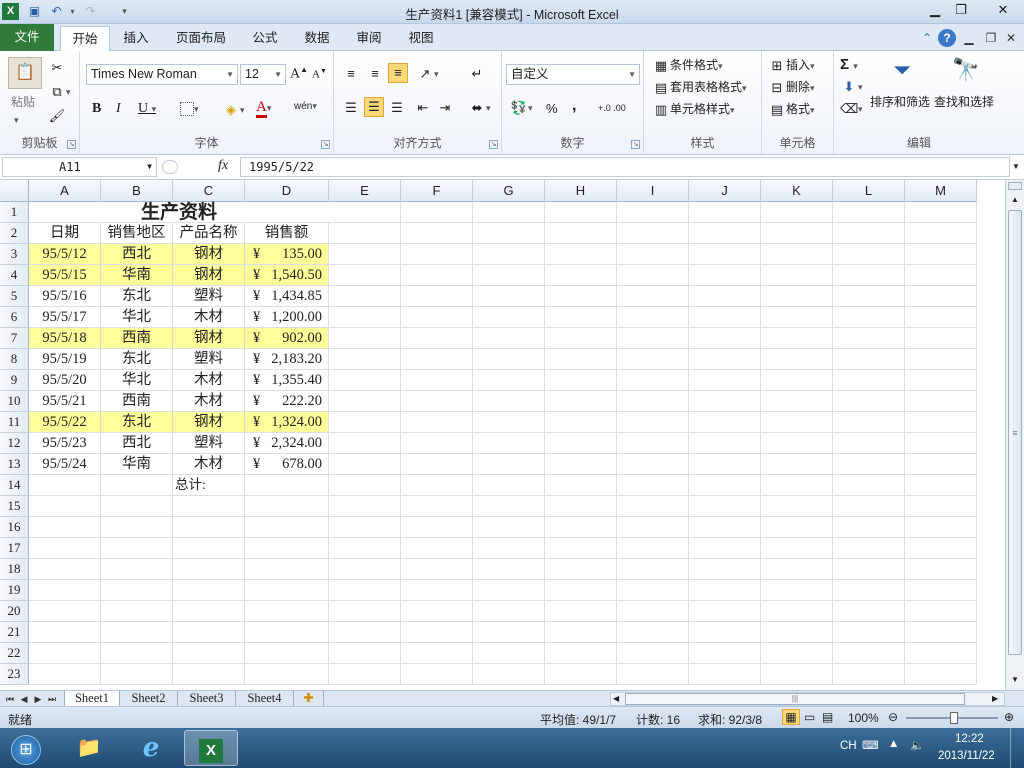  I want to click on alignment-launcher-icon: ↘, so click(493, 144).